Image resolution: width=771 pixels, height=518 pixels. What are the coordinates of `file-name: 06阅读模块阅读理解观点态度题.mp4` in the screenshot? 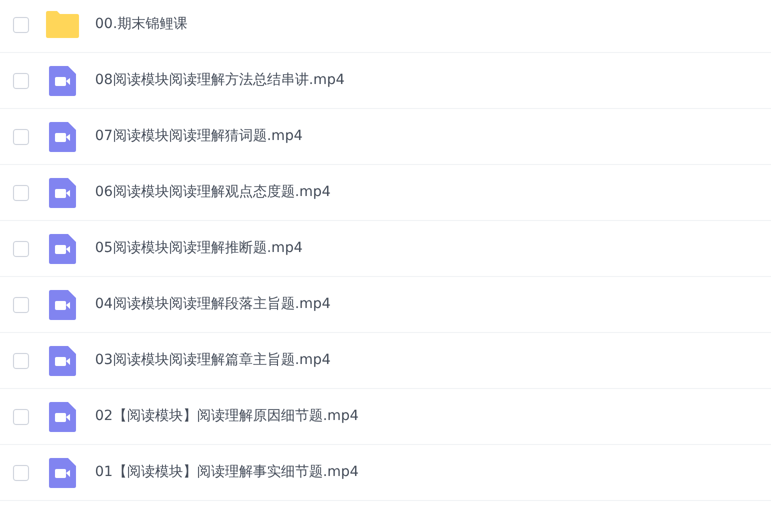 It's located at (213, 192).